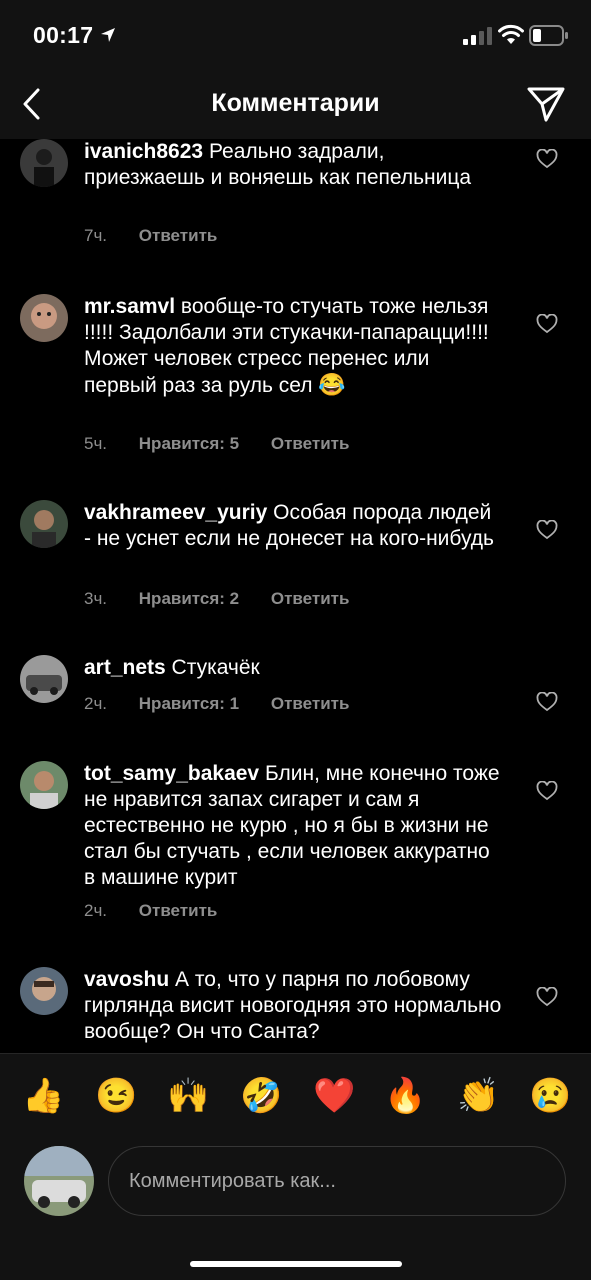 The width and height of the screenshot is (591, 1280). What do you see at coordinates (511, 34) in the screenshot?
I see `wifi-icon` at bounding box center [511, 34].